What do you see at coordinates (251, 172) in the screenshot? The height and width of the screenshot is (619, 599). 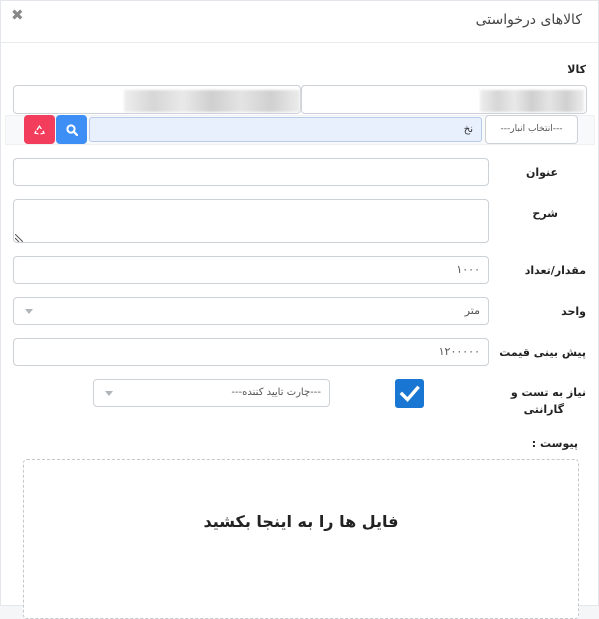 I see `title-input` at bounding box center [251, 172].